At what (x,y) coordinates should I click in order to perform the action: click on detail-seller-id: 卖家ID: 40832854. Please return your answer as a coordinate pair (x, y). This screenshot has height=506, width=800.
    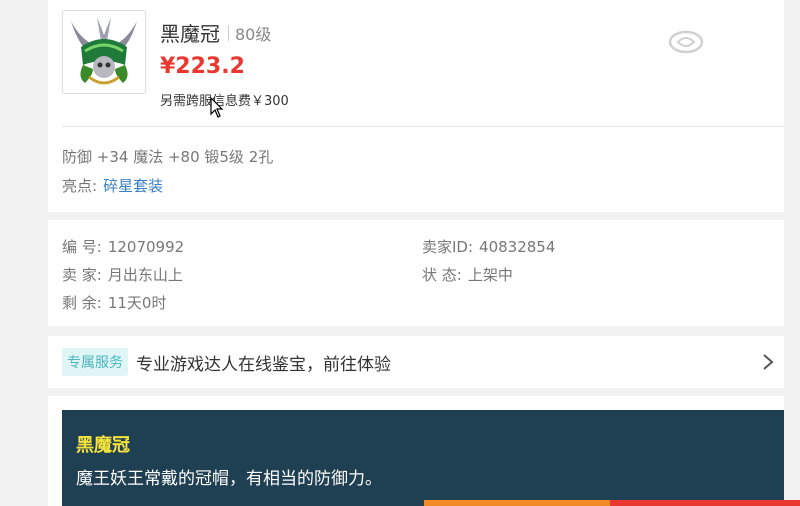
    Looking at the image, I should click on (488, 246).